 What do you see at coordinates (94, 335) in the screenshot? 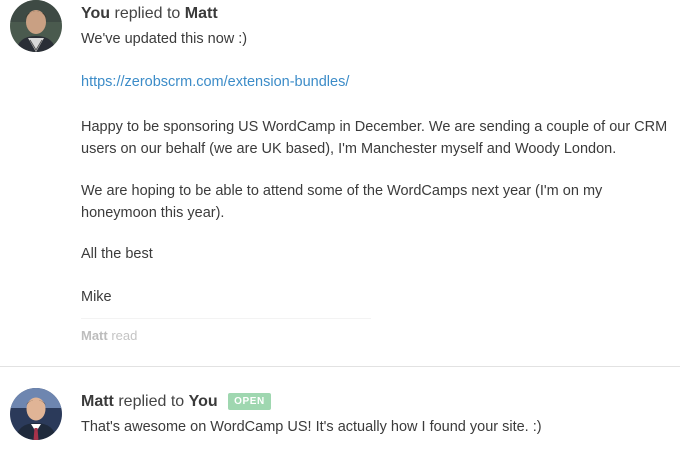
I see `read-receipt-name: Matt` at bounding box center [94, 335].